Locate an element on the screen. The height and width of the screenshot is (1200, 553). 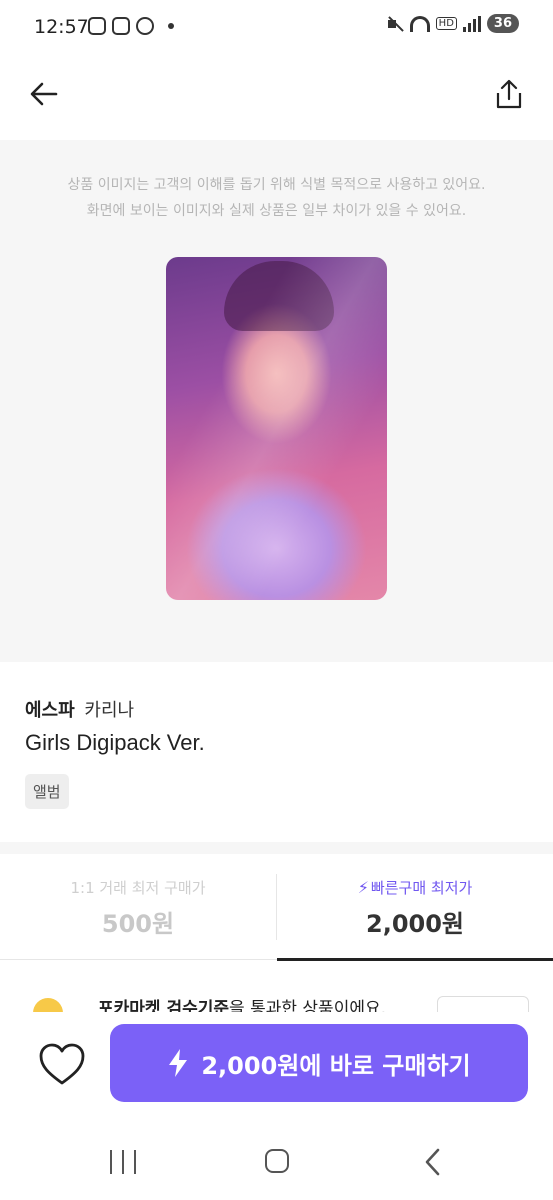
more-notifications-dot-icon is located at coordinates (171, 26).